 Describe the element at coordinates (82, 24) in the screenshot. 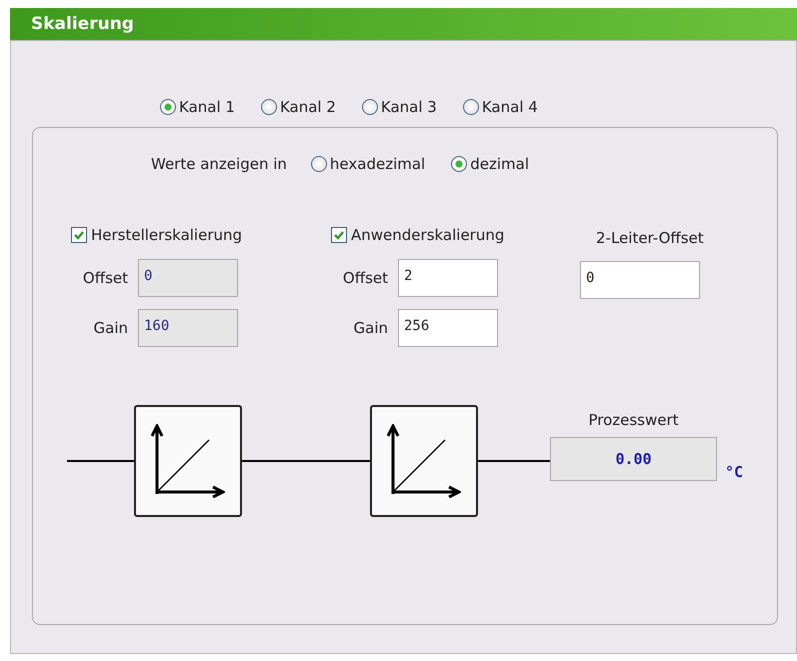

I see `section-title: Skalierung` at that location.